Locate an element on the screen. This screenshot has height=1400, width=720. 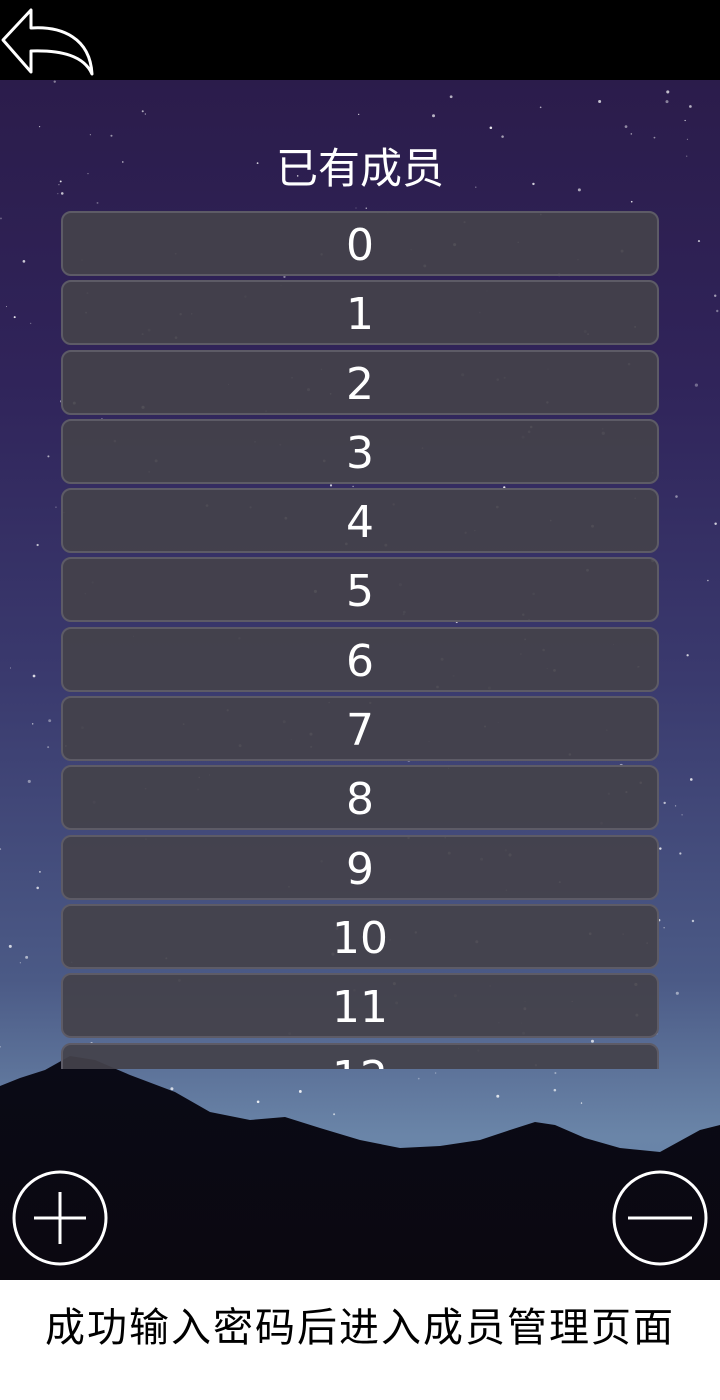
remove-member-button is located at coordinates (660, 1218).